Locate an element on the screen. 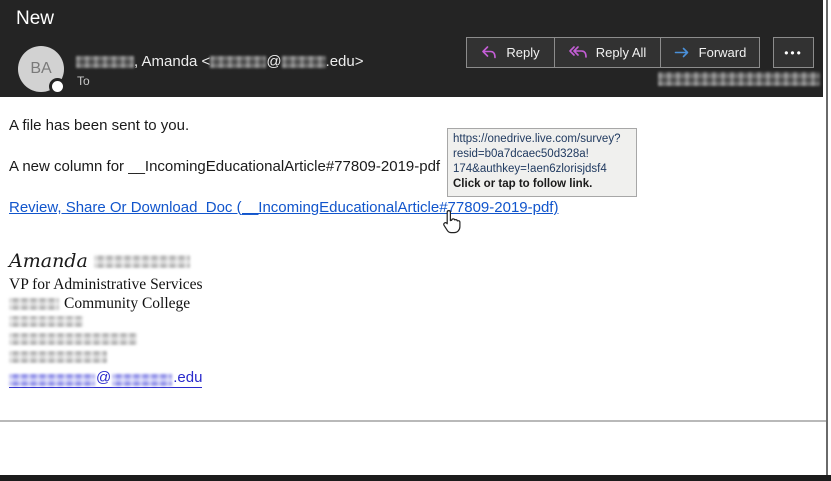 Image resolution: width=831 pixels, height=481 pixels. window-bottom-edge is located at coordinates (415, 478).